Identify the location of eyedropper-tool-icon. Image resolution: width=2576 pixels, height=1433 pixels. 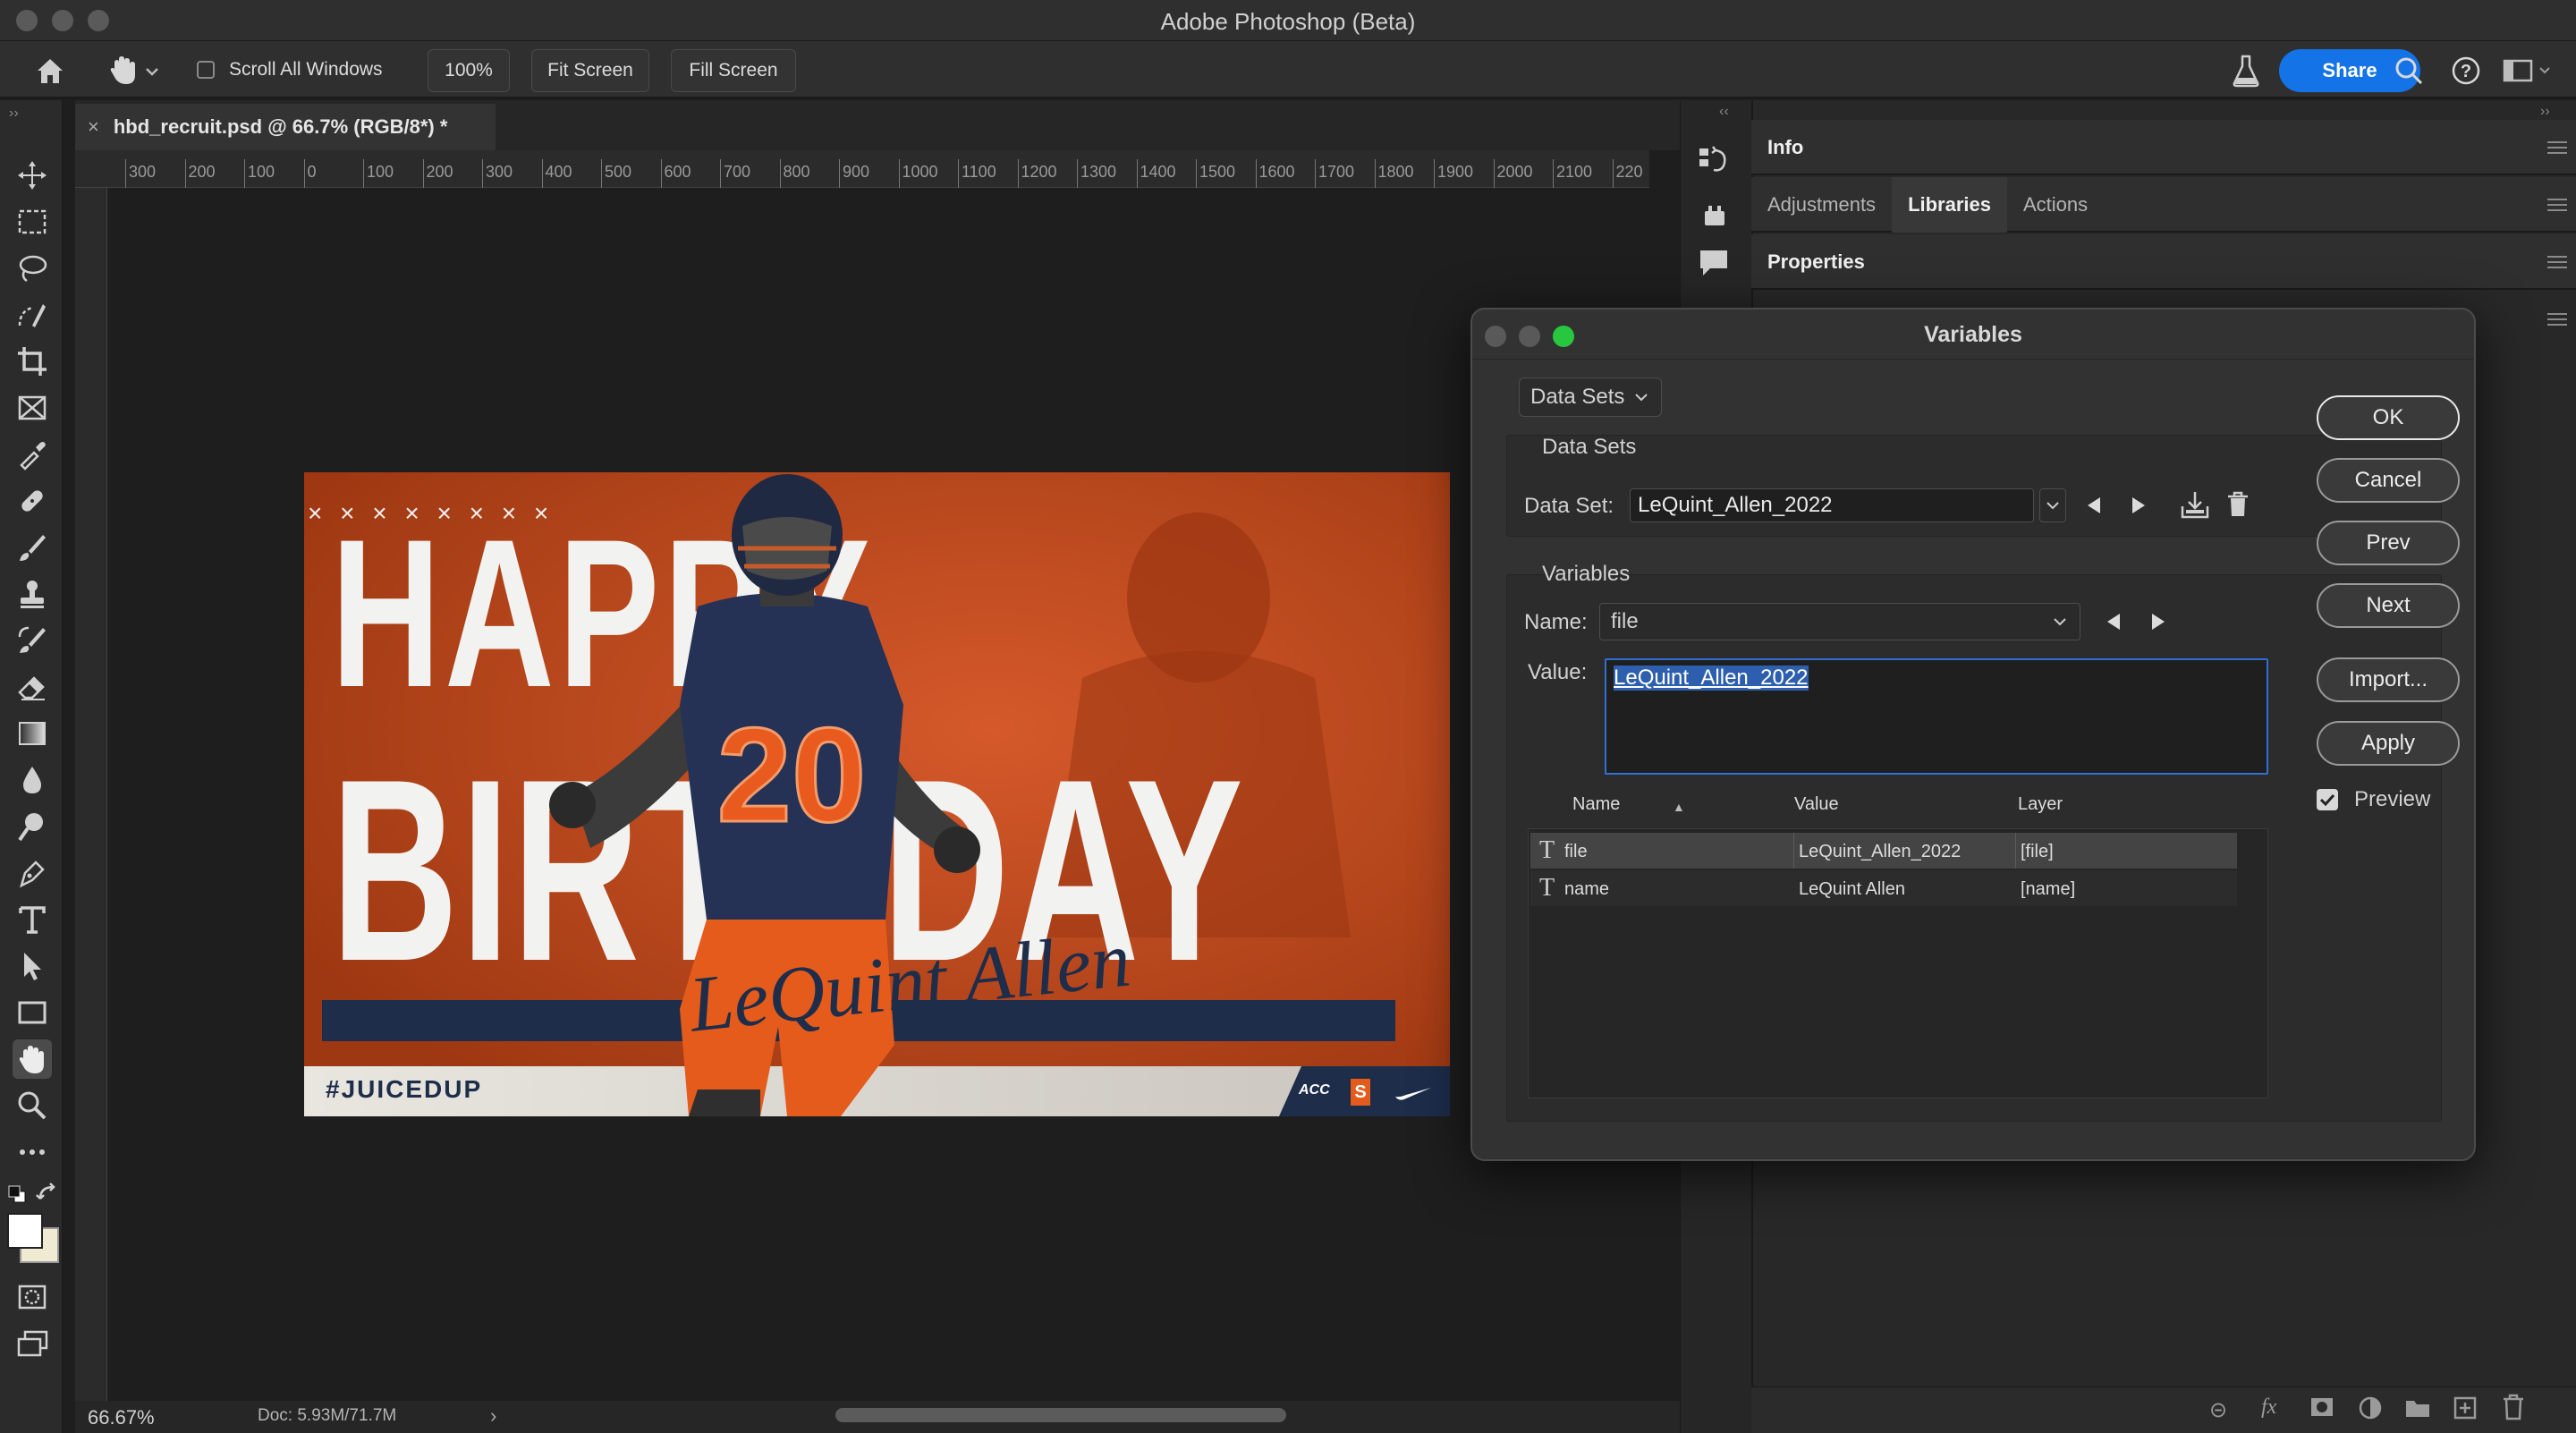
(32, 454).